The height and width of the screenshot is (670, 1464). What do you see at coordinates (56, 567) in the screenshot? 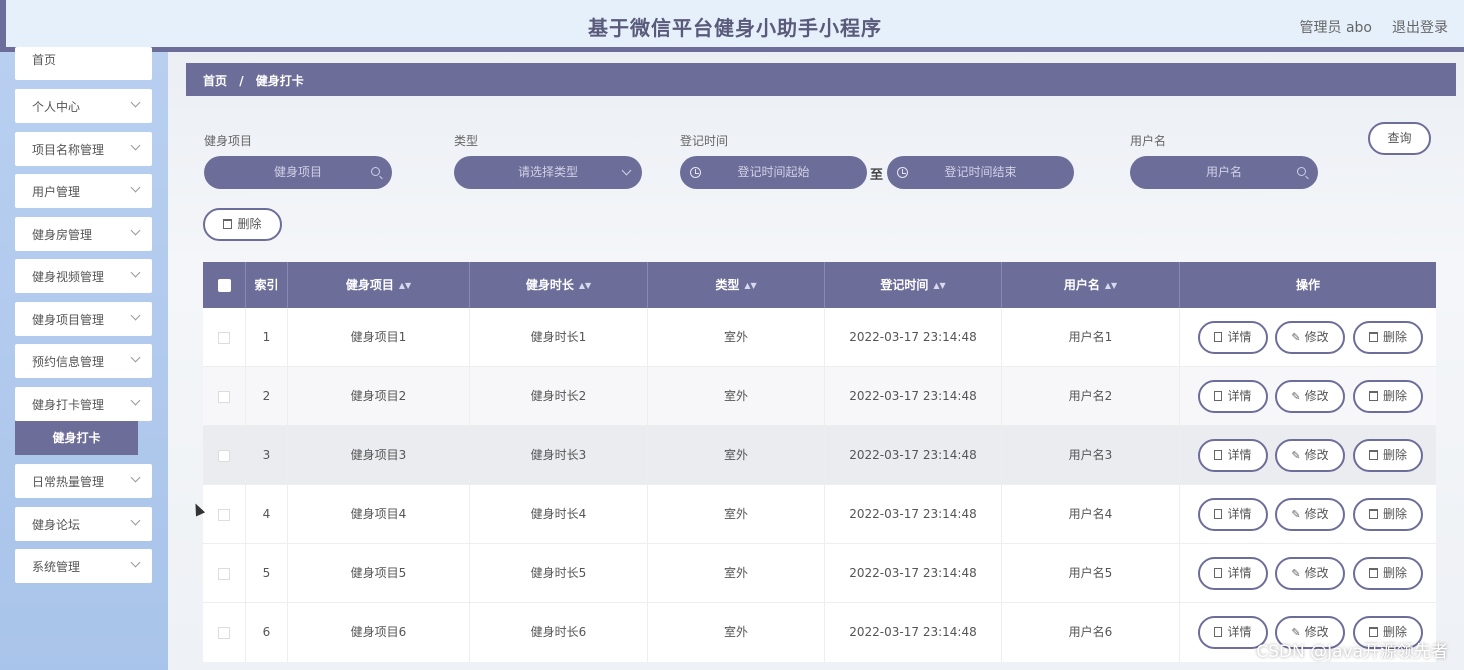
I see `sidebar-item-label: 系统管理` at bounding box center [56, 567].